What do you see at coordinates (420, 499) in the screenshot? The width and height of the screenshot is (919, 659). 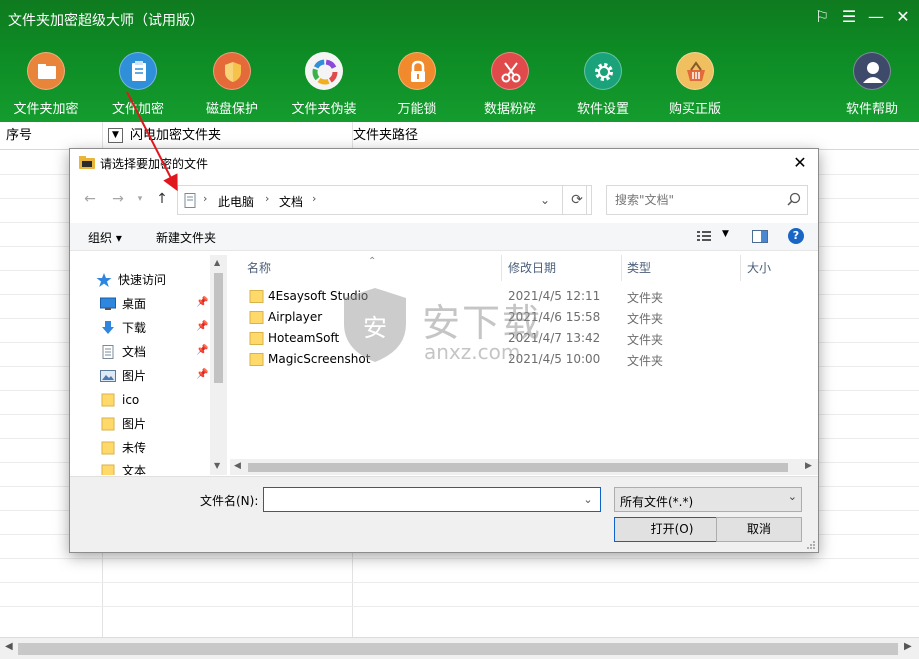 I see `filename-input` at bounding box center [420, 499].